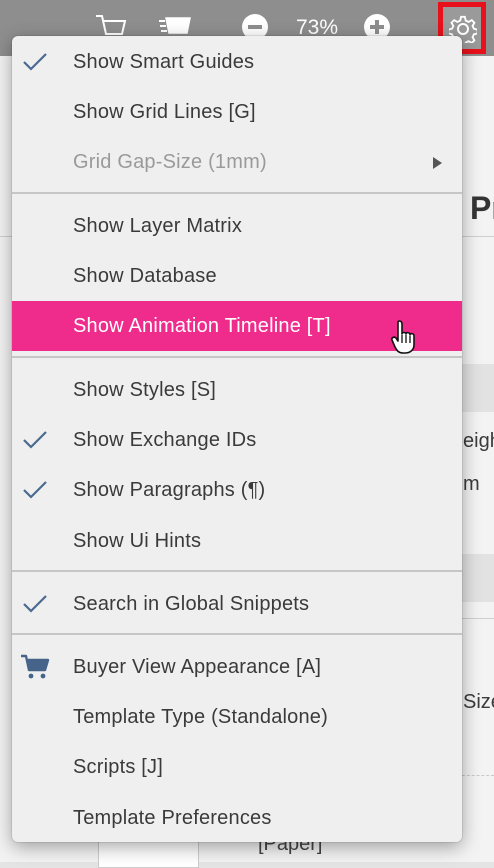 The height and width of the screenshot is (868, 494). Describe the element at coordinates (170, 162) in the screenshot. I see `menu-item-label: Grid Gap-Size (1mm)` at that location.